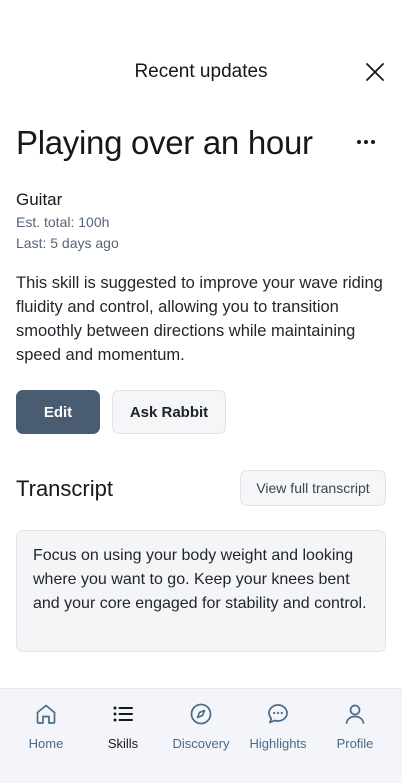 The width and height of the screenshot is (402, 783). What do you see at coordinates (123, 743) in the screenshot?
I see `tab-label: Skills` at bounding box center [123, 743].